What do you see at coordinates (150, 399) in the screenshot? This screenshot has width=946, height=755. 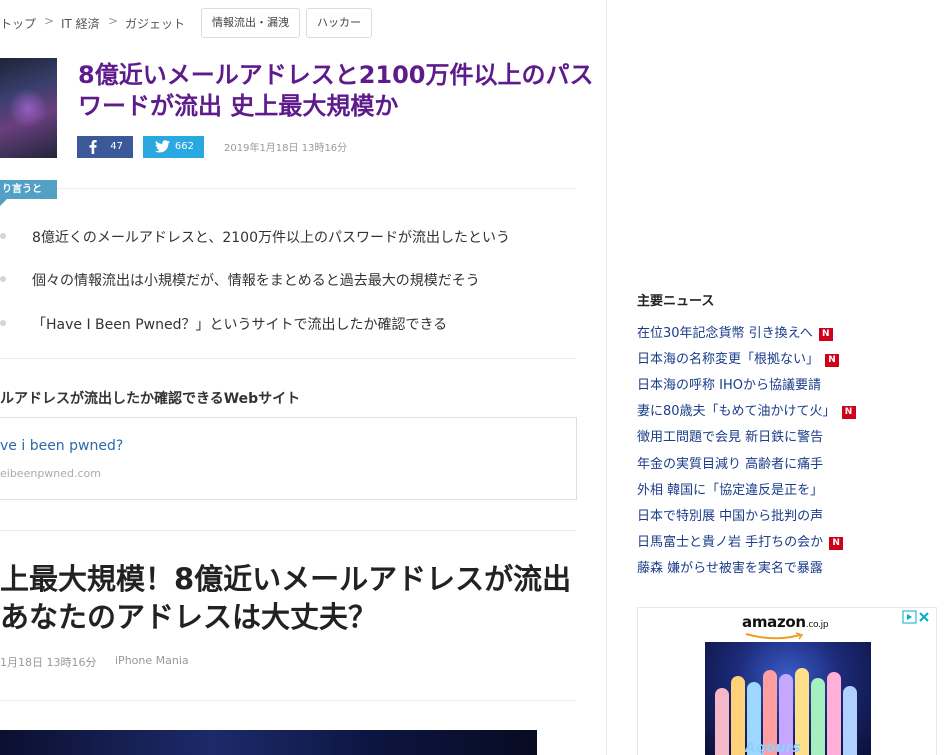 I see `related-site-heading: ルアドレスが流出したか確認できるWebサイト` at bounding box center [150, 399].